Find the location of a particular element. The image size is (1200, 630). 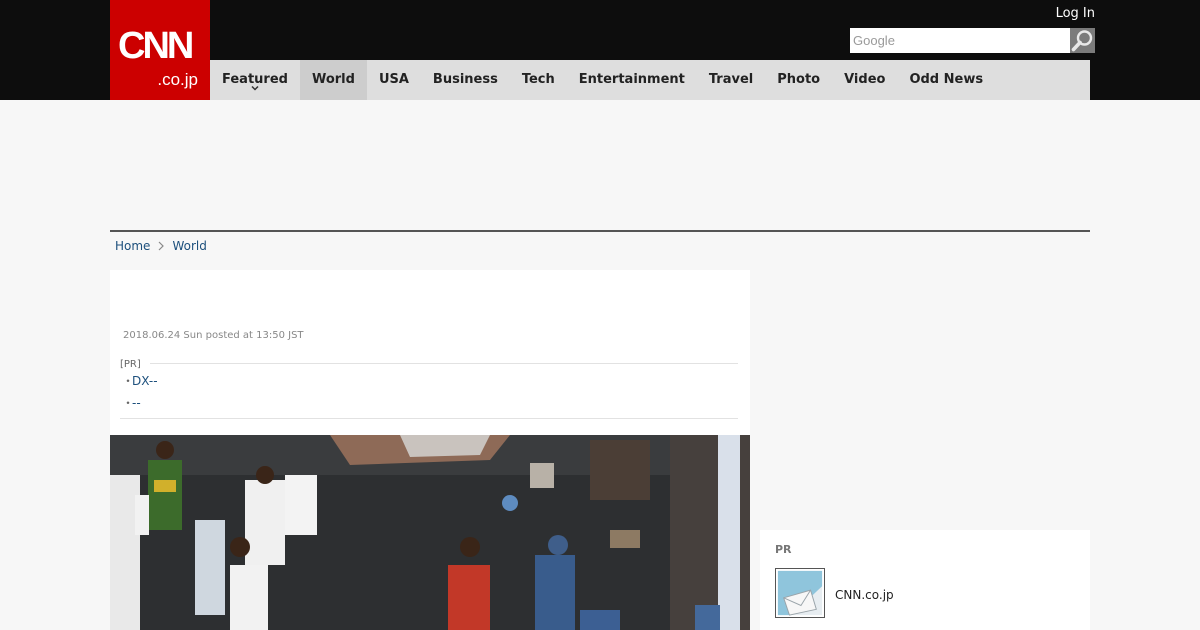

nav-video: Video is located at coordinates (864, 80).